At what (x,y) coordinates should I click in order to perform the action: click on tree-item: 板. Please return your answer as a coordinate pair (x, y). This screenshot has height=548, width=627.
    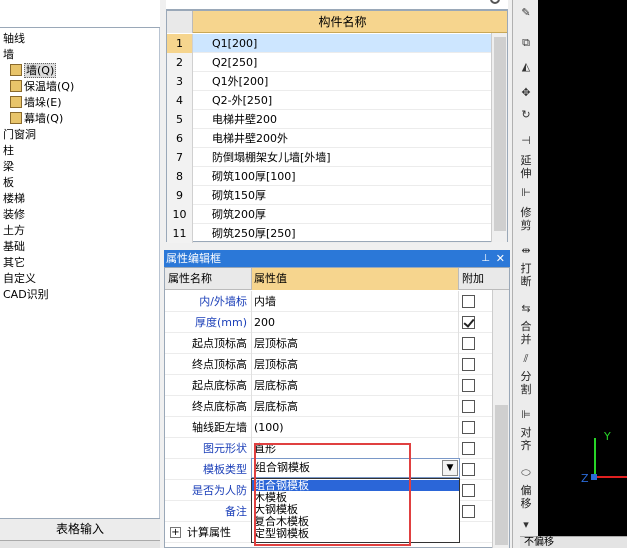
    Looking at the image, I should click on (8, 183).